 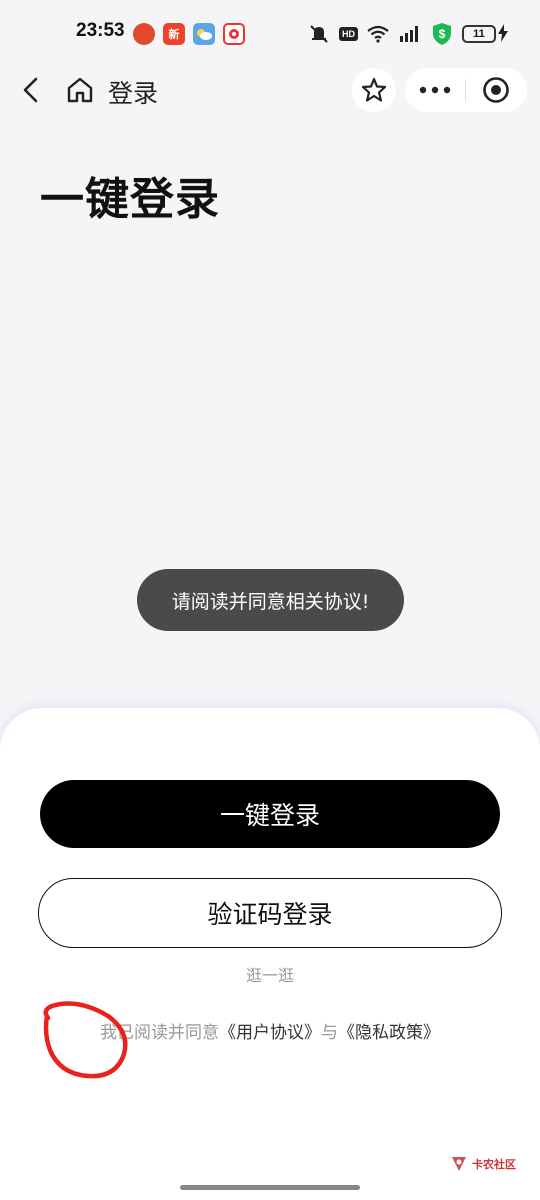 I want to click on battery-indicator: 11, so click(x=479, y=34).